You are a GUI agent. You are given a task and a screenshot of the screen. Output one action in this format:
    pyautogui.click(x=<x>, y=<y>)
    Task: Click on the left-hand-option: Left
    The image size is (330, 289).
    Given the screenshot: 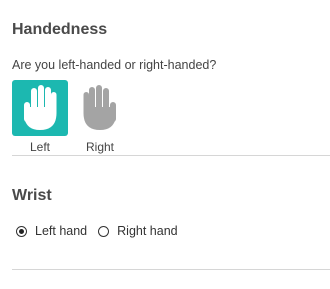 What is the action you would take?
    pyautogui.click(x=40, y=117)
    